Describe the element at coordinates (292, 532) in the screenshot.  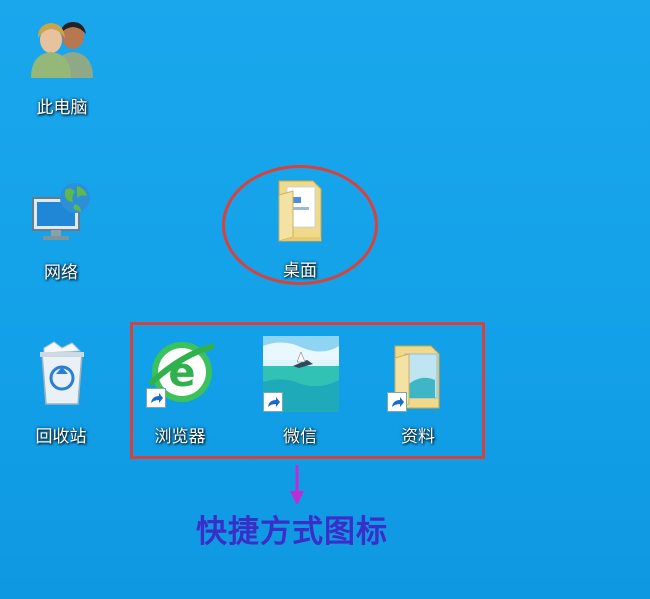
I see `annotation-caption: 快捷方式图标` at that location.